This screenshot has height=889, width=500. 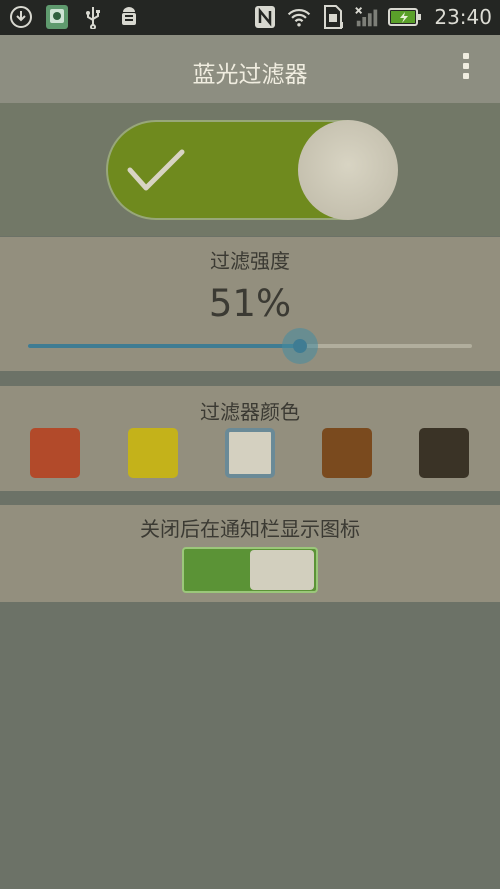 What do you see at coordinates (250, 17) in the screenshot?
I see `status-bar: 23:40` at bounding box center [250, 17].